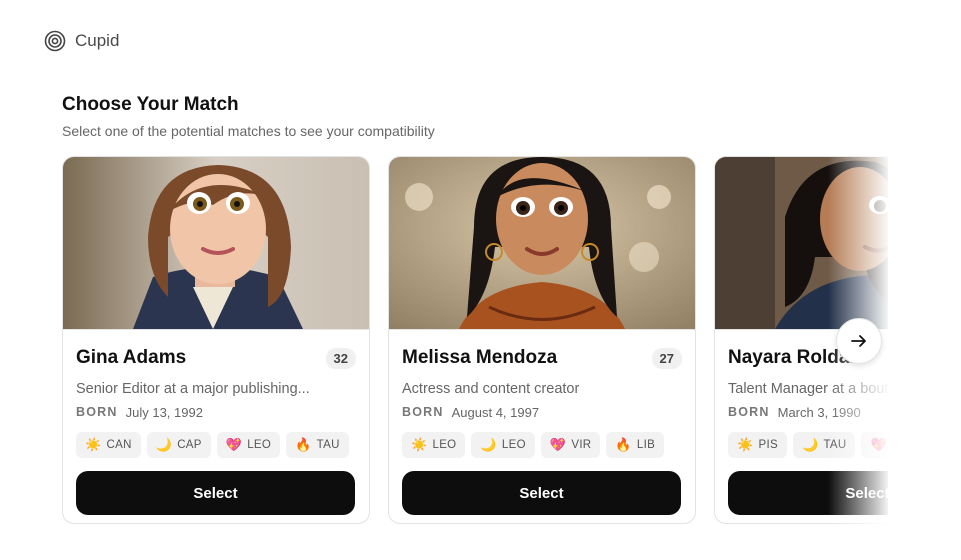 Image resolution: width=961 pixels, height=560 pixels. Describe the element at coordinates (646, 445) in the screenshot. I see `tag-label: LIB` at that location.